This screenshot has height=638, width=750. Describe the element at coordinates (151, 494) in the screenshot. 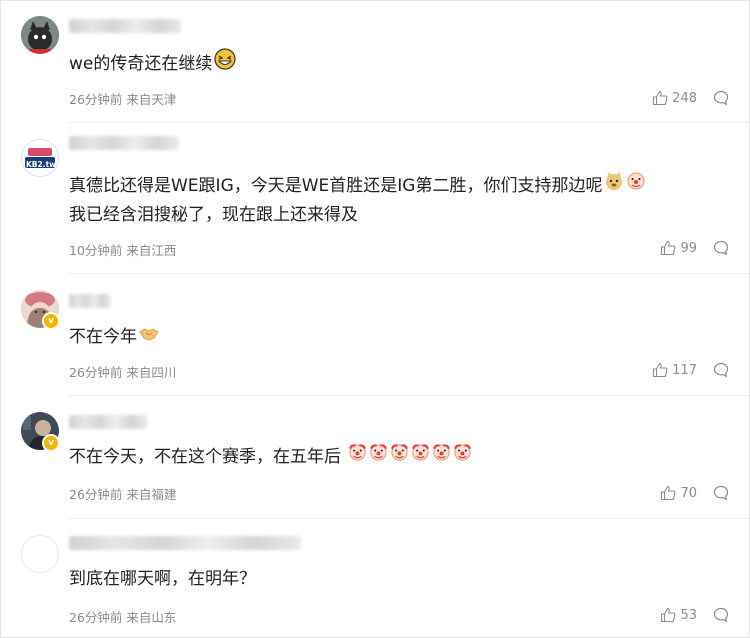

I see `comment-location: 来自福建` at that location.